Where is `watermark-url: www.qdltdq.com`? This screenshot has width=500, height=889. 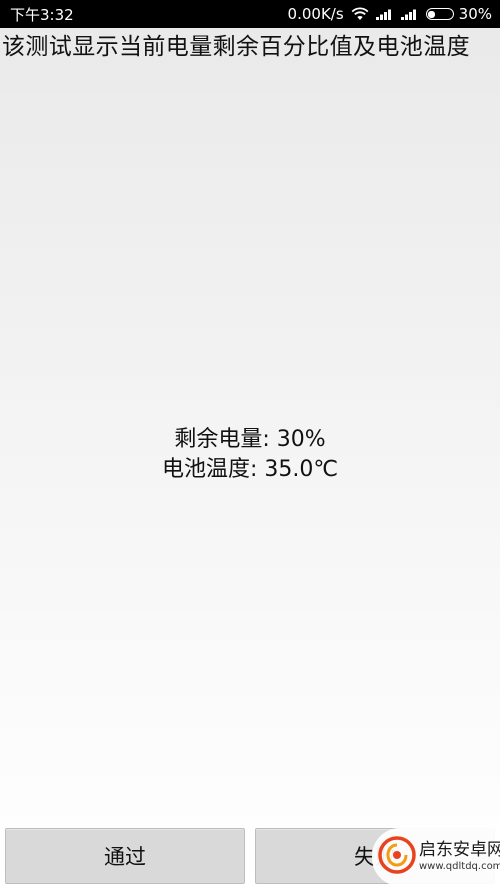
watermark-url: www.qdltdq.com is located at coordinates (459, 867).